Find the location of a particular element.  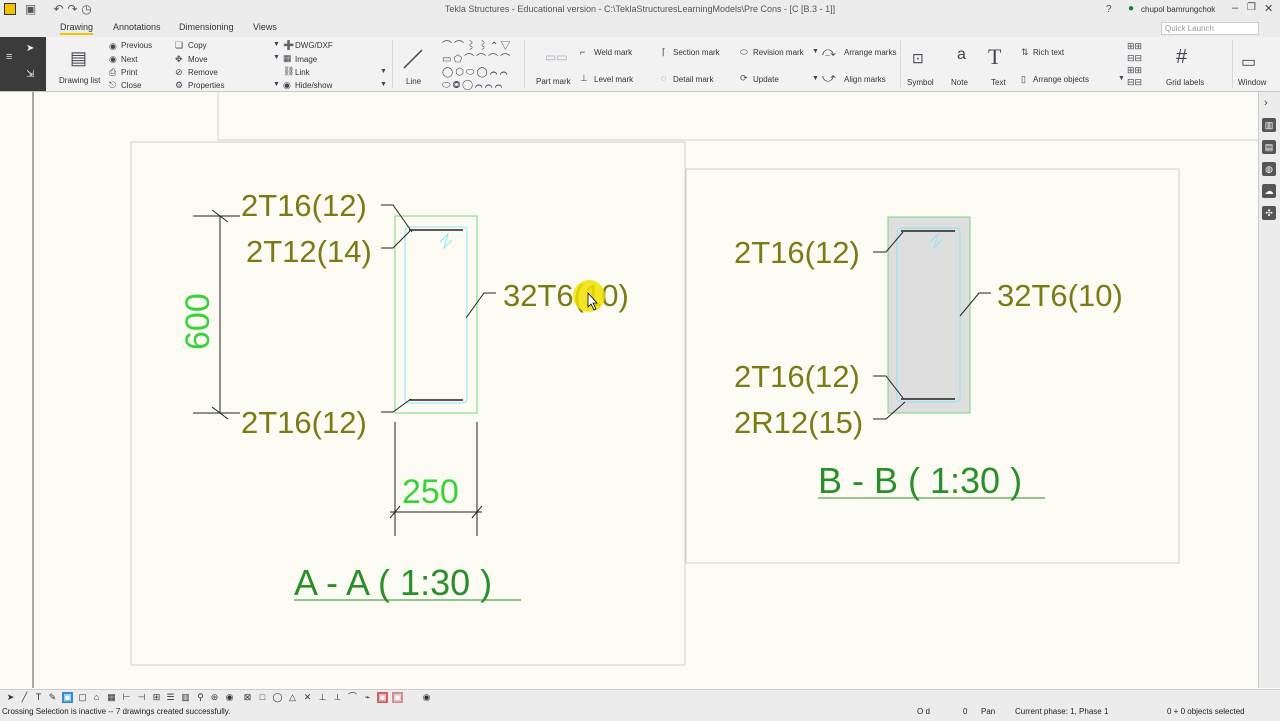

close-button: Close is located at coordinates (131, 85).